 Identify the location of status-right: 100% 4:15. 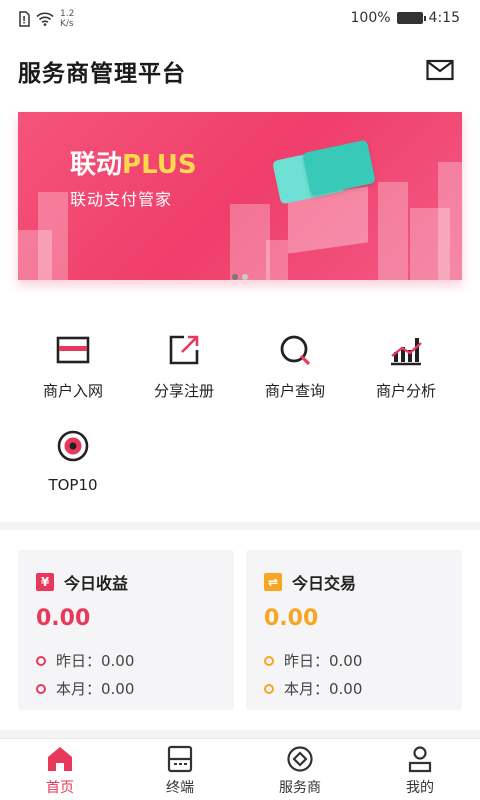
(405, 18).